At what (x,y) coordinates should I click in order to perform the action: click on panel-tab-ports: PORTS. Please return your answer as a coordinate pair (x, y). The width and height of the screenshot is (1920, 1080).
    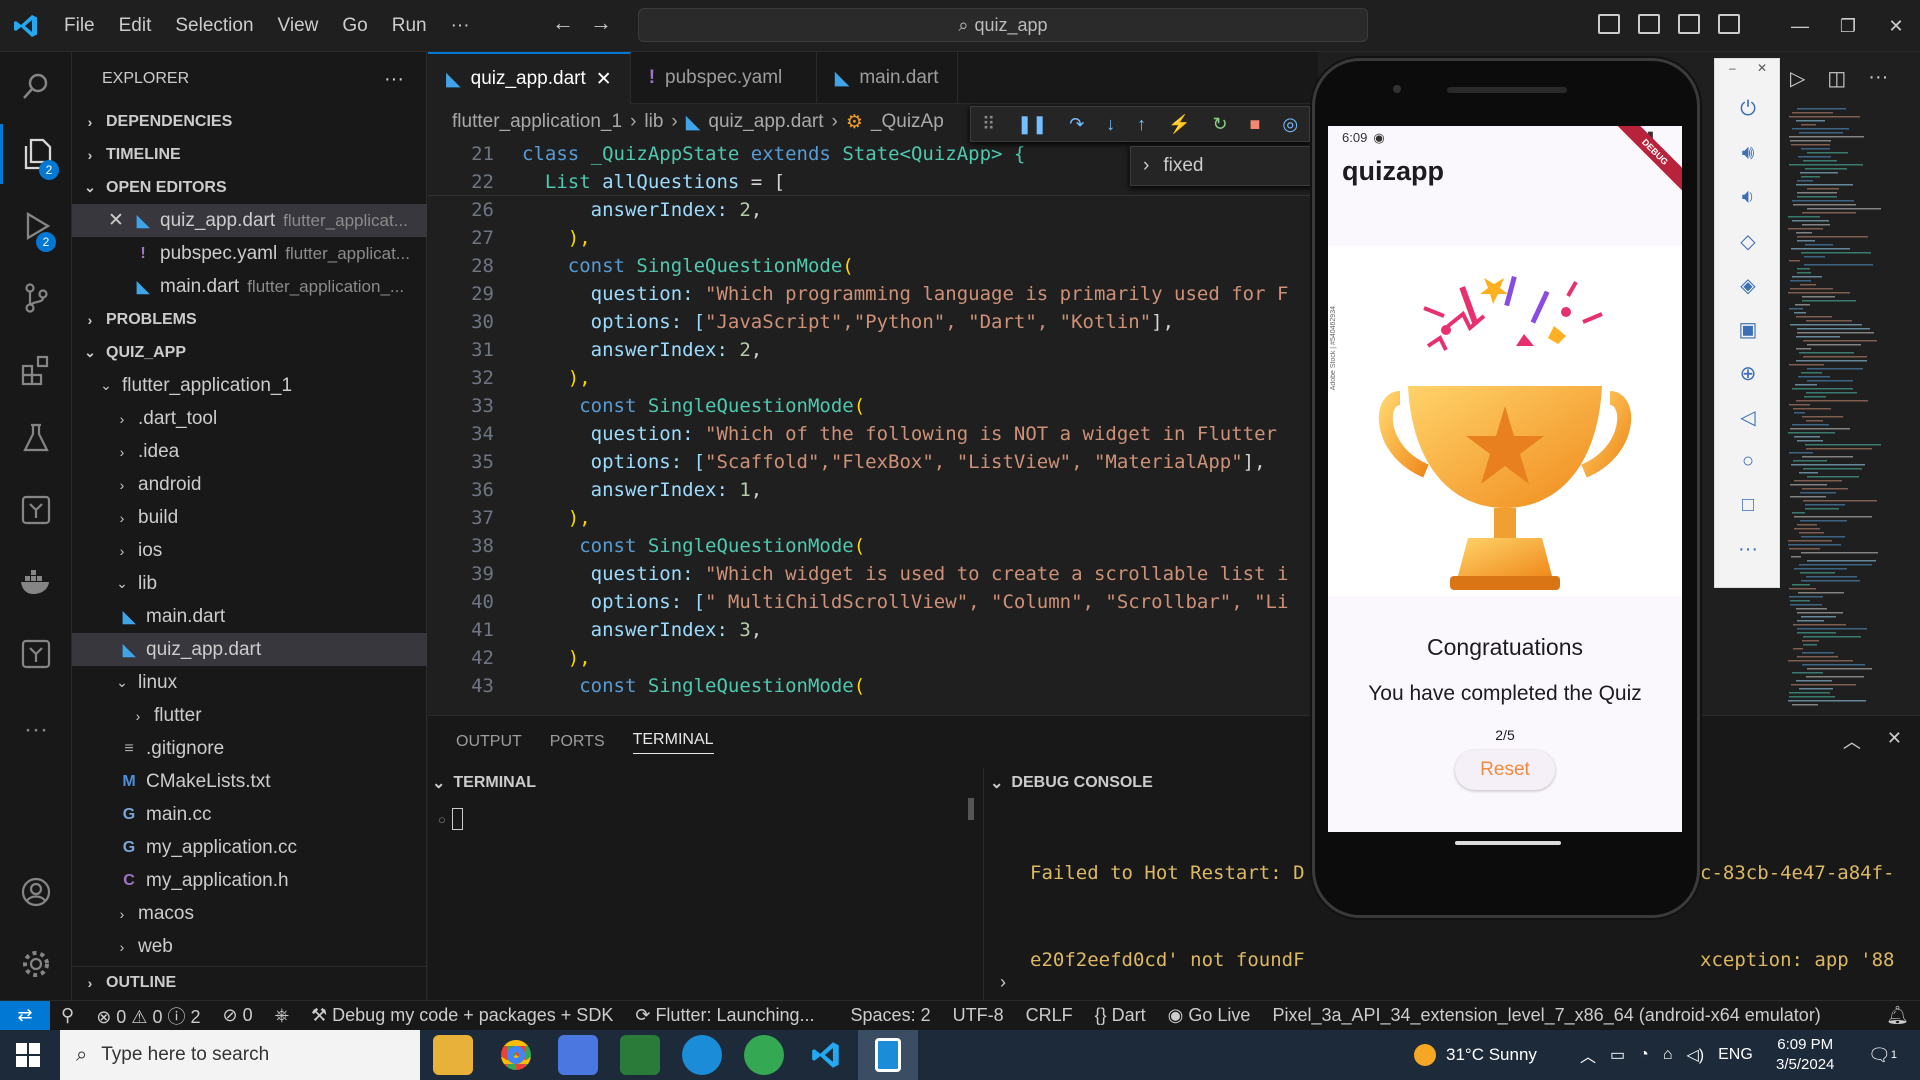
    Looking at the image, I should click on (577, 742).